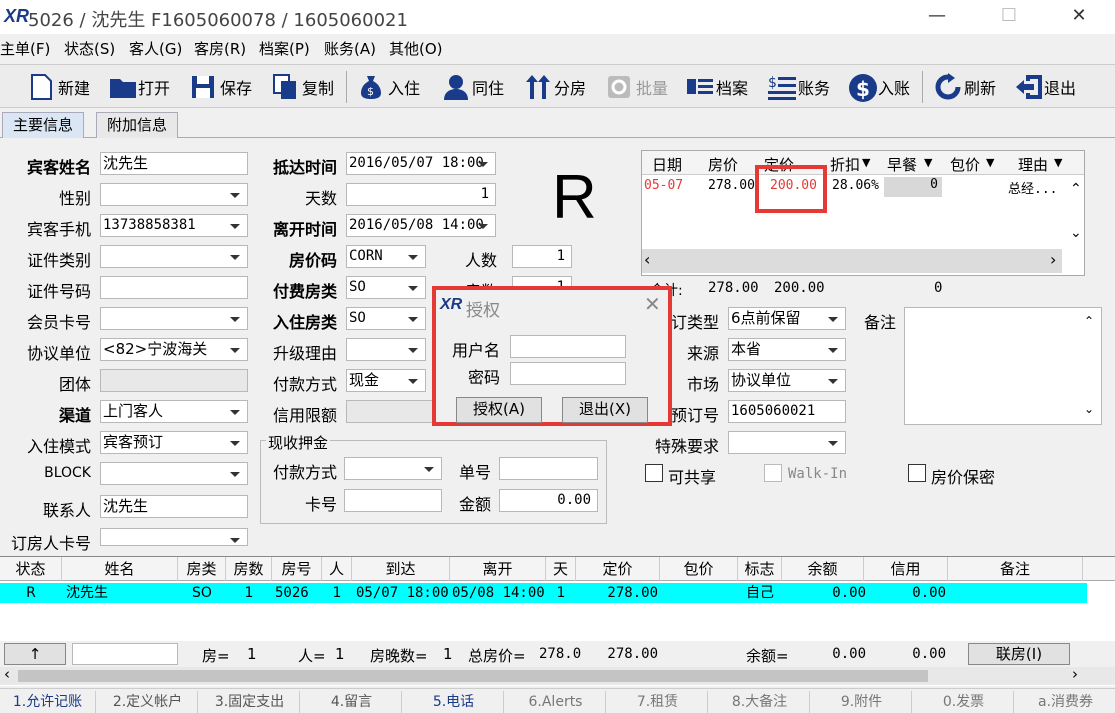 The height and width of the screenshot is (713, 1115). What do you see at coordinates (787, 442) in the screenshot?
I see `special-request-select` at bounding box center [787, 442].